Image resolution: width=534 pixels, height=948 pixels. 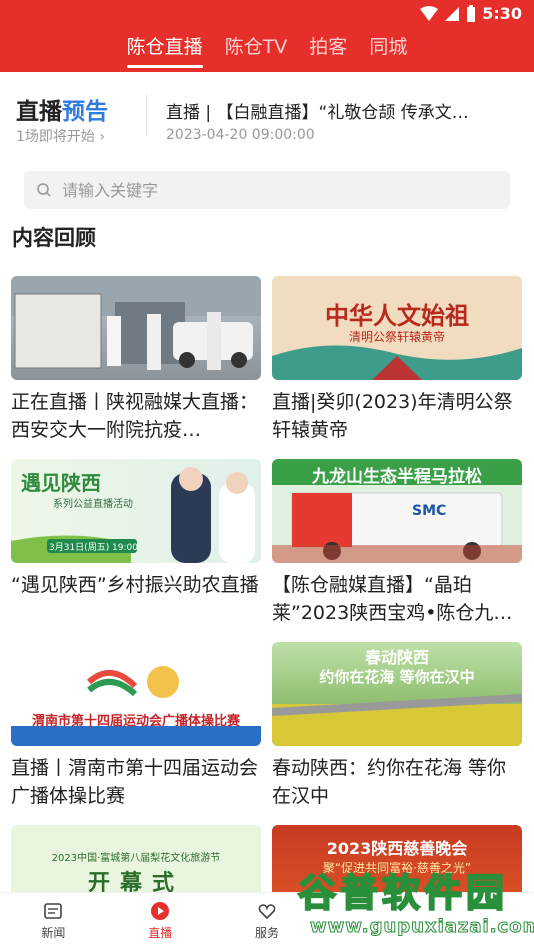 I want to click on thumb-title: 中华人文始祖, so click(x=397, y=316).